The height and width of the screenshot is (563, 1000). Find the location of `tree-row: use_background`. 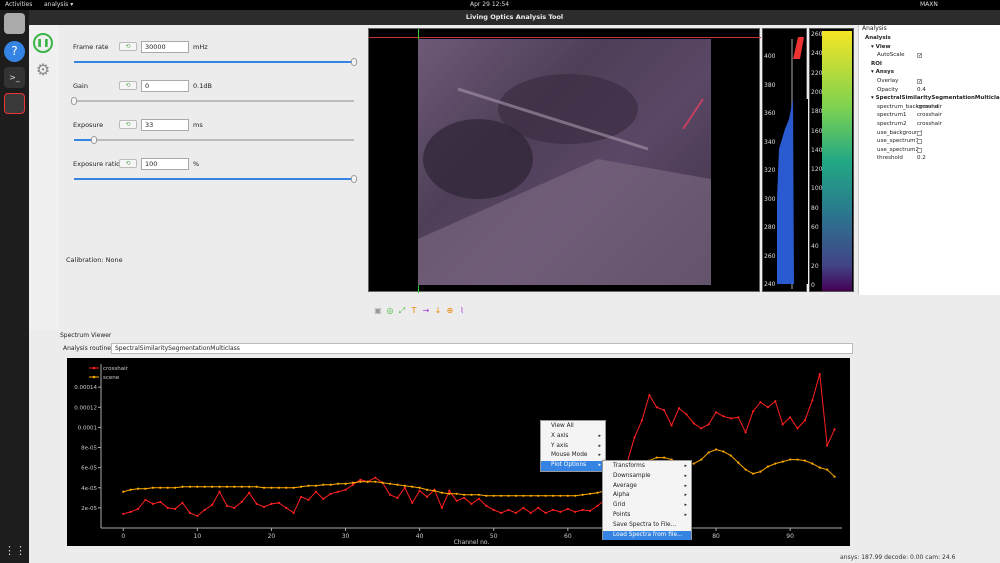

tree-row: use_background is located at coordinates (929, 133).